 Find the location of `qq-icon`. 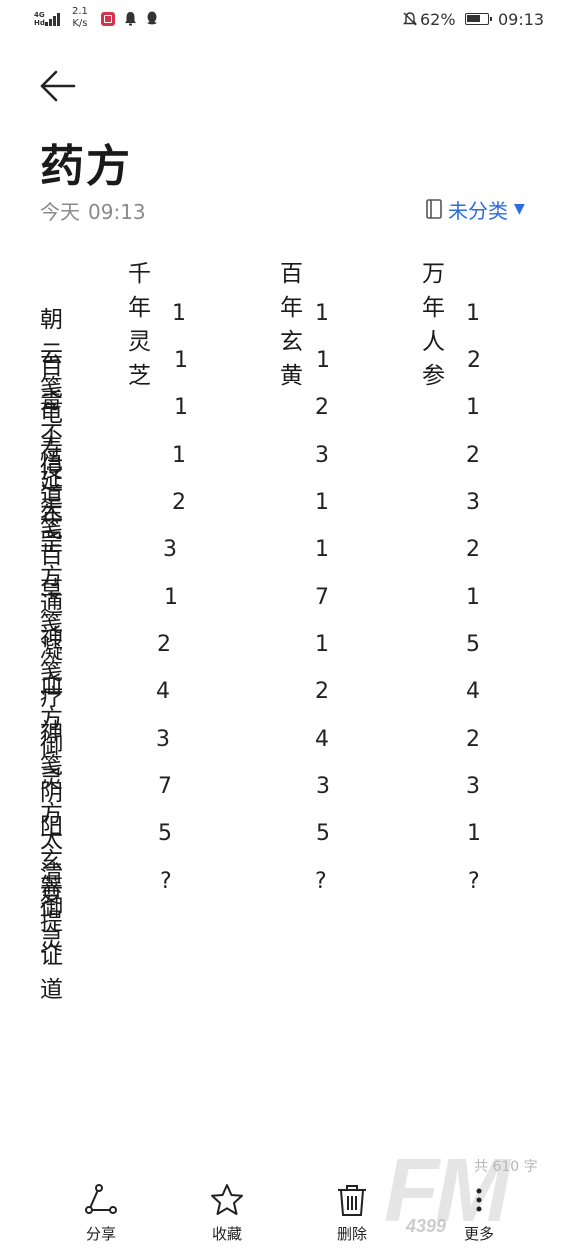

qq-icon is located at coordinates (152, 18).